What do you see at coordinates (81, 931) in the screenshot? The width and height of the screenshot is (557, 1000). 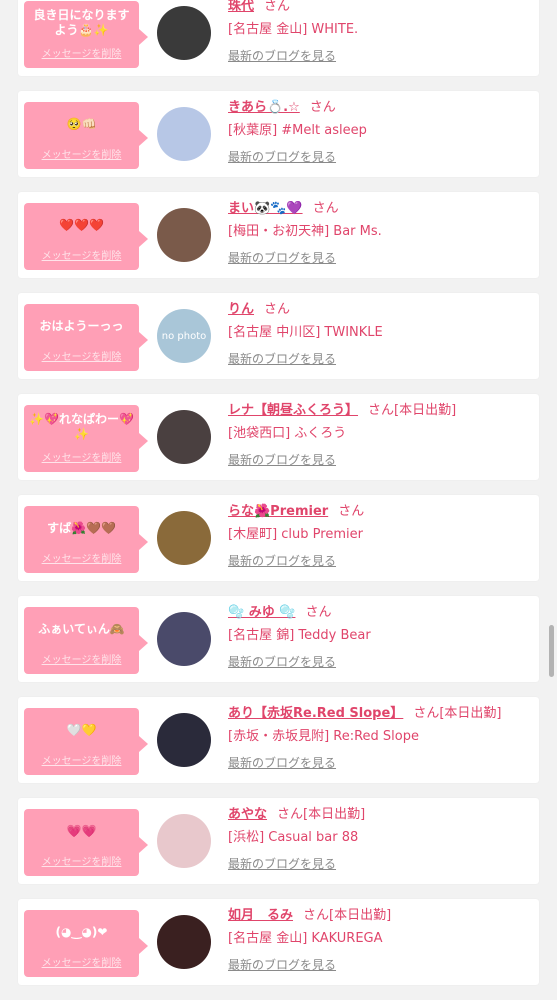 I see `message-text: (◕‿◕)❤` at bounding box center [81, 931].